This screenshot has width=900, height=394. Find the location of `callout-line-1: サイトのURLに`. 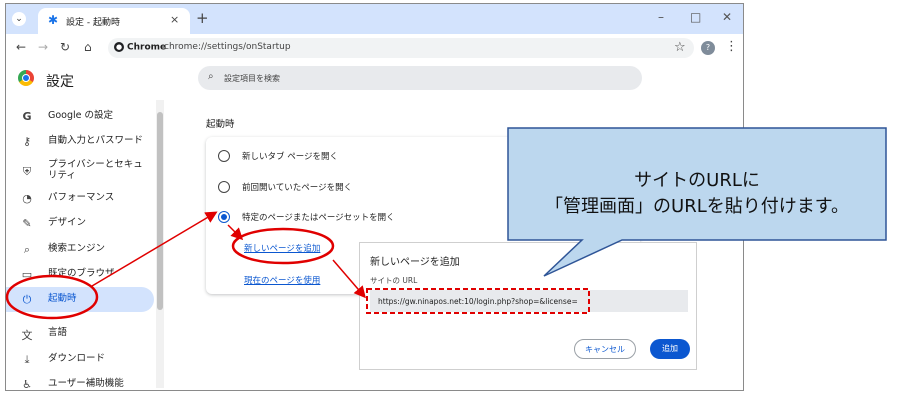

callout-line-1: サイトのURLに is located at coordinates (697, 180).